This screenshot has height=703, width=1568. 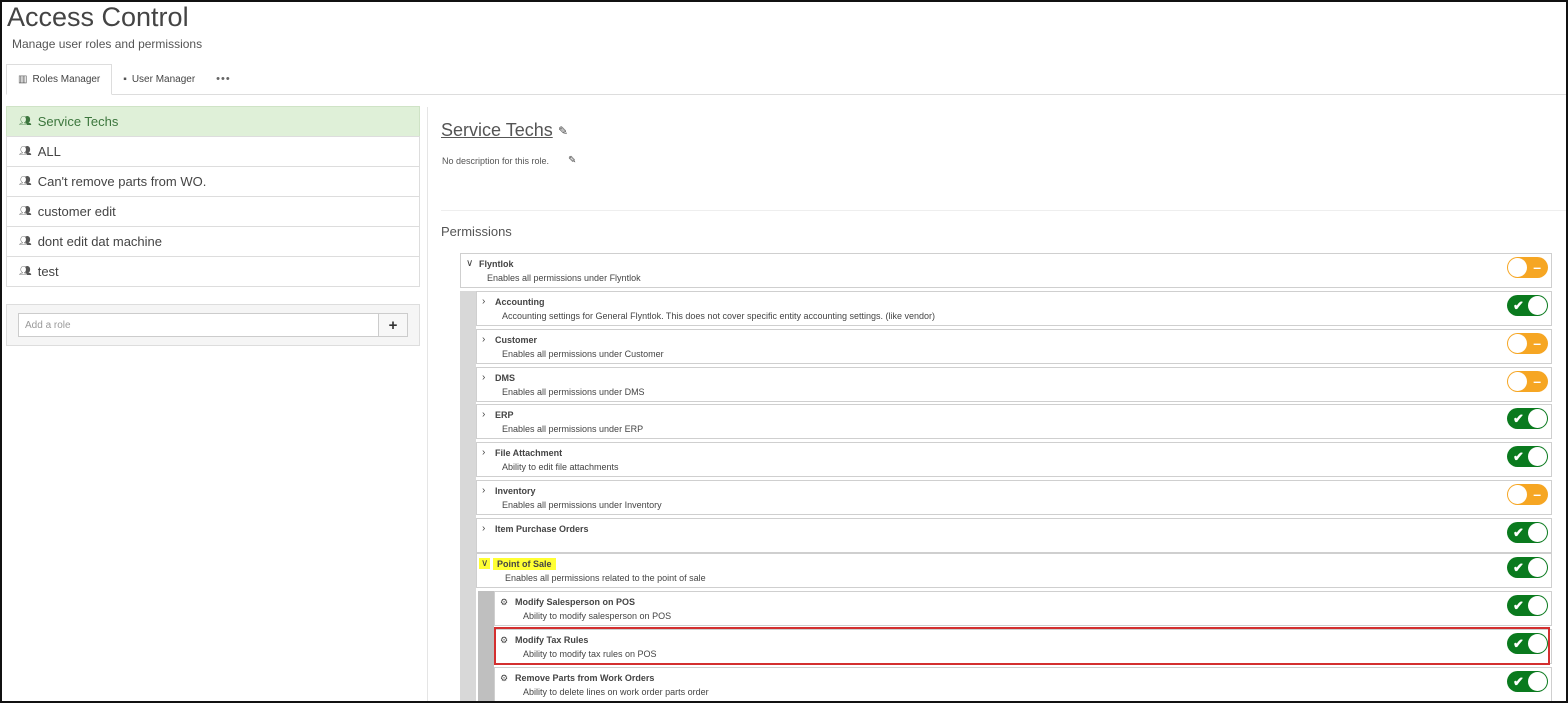 I want to click on permission-description: Enables all permissions under Inventory, so click(x=582, y=505).